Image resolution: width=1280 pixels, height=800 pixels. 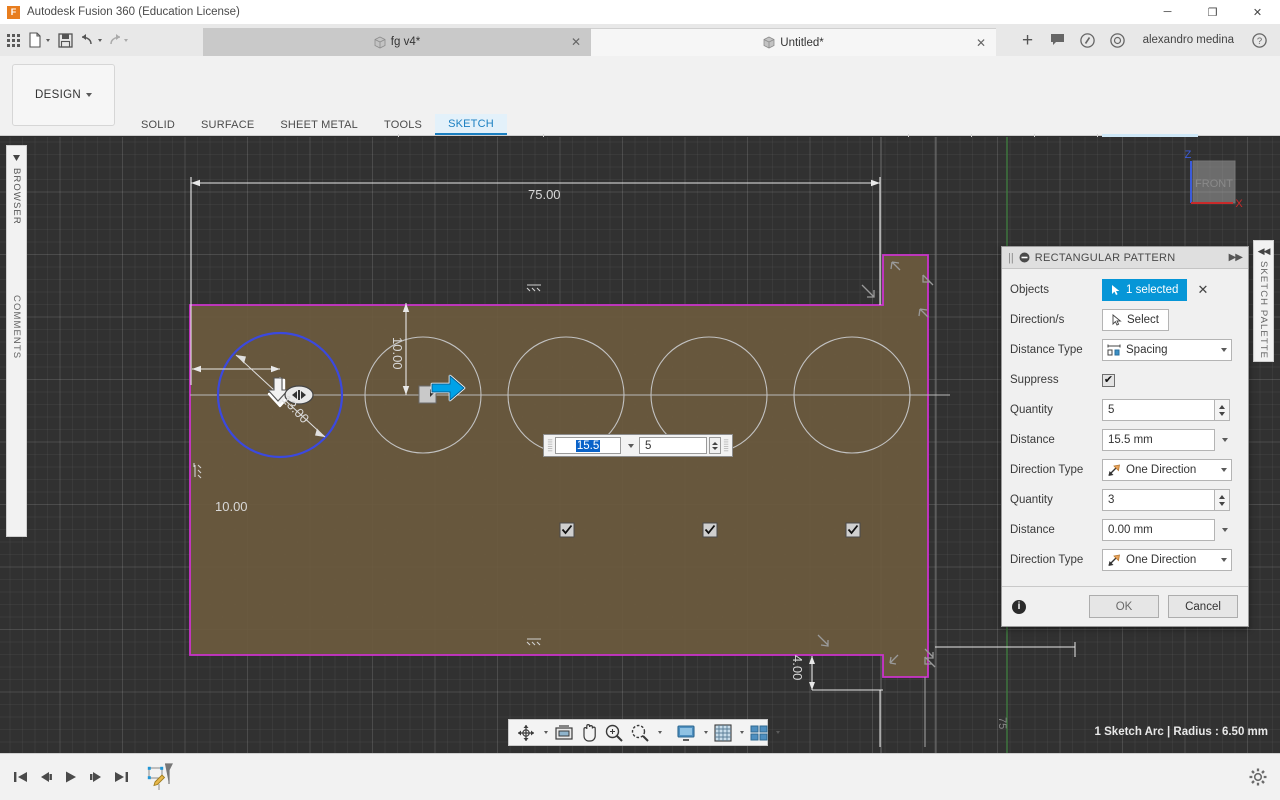 What do you see at coordinates (1034, 380) in the screenshot?
I see `label-suppress: Suppress` at bounding box center [1034, 380].